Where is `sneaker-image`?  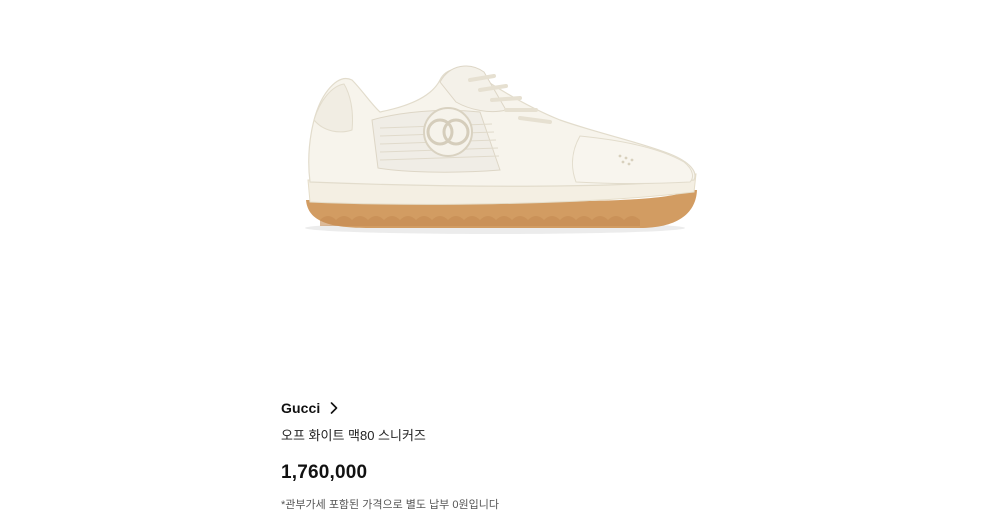 sneaker-image is located at coordinates (501, 149).